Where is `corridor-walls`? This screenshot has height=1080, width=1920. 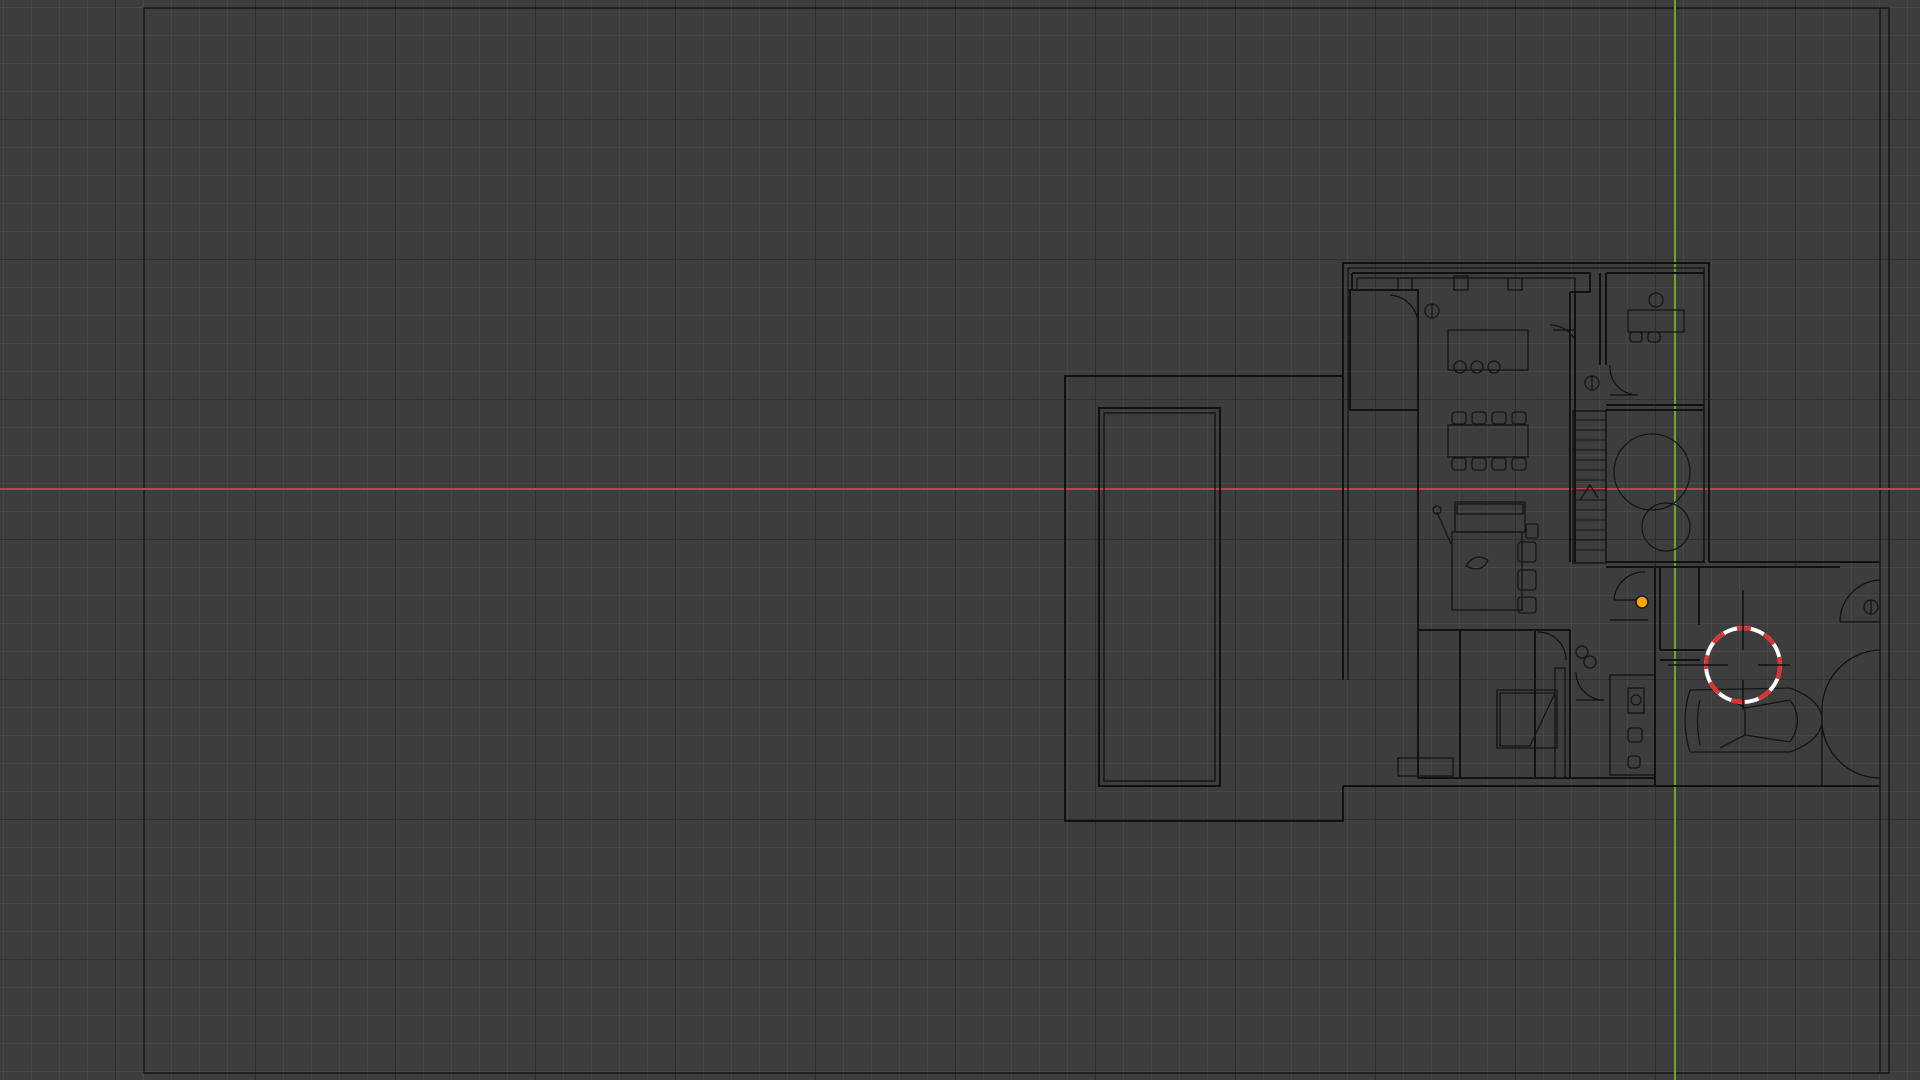 corridor-walls is located at coordinates (1677, 676).